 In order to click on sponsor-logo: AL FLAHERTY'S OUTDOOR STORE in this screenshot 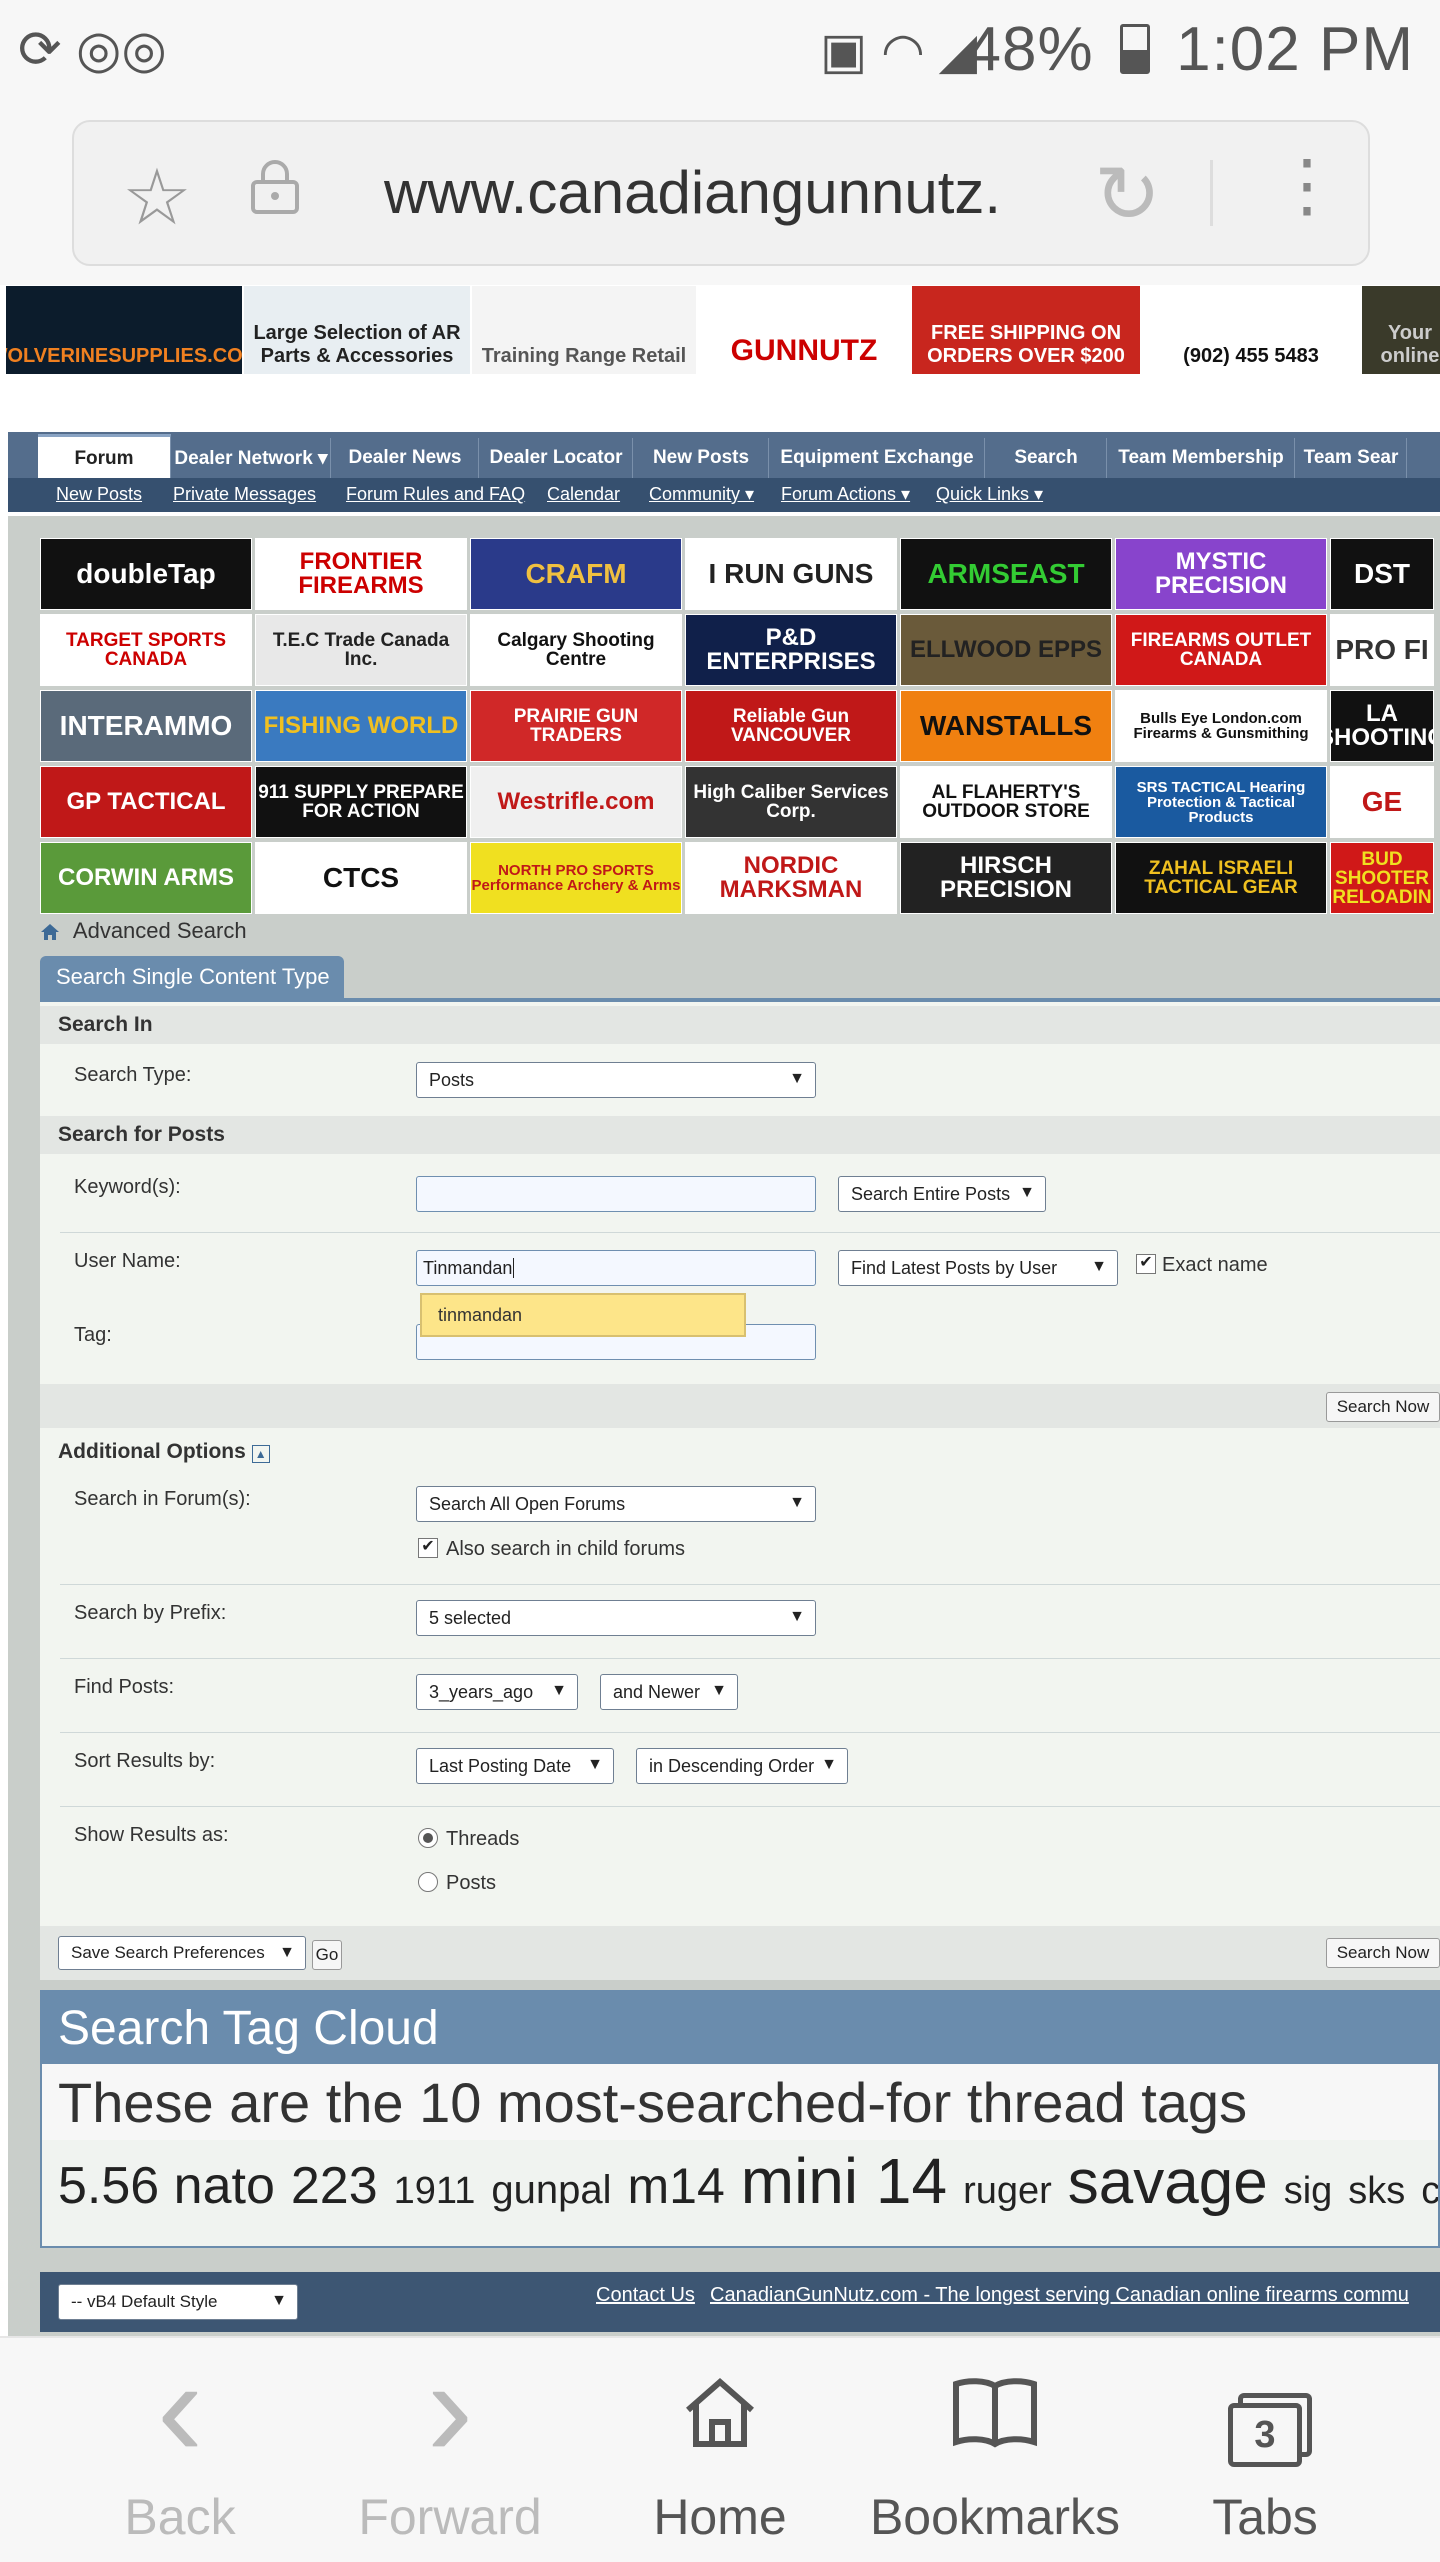, I will do `click(1006, 802)`.